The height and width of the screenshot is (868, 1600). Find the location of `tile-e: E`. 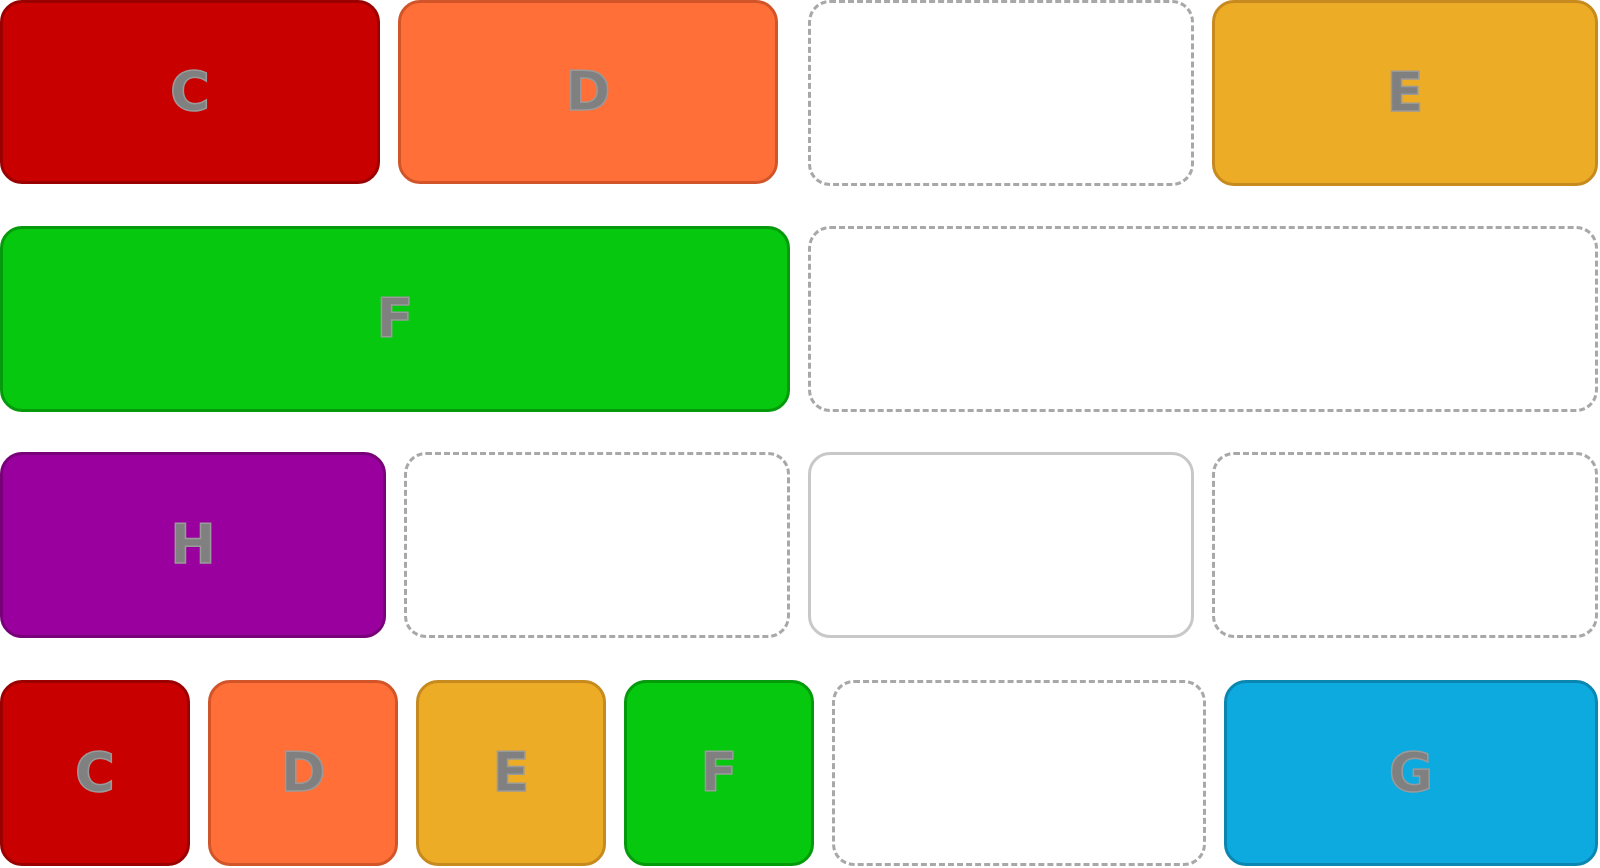

tile-e: E is located at coordinates (1405, 93).